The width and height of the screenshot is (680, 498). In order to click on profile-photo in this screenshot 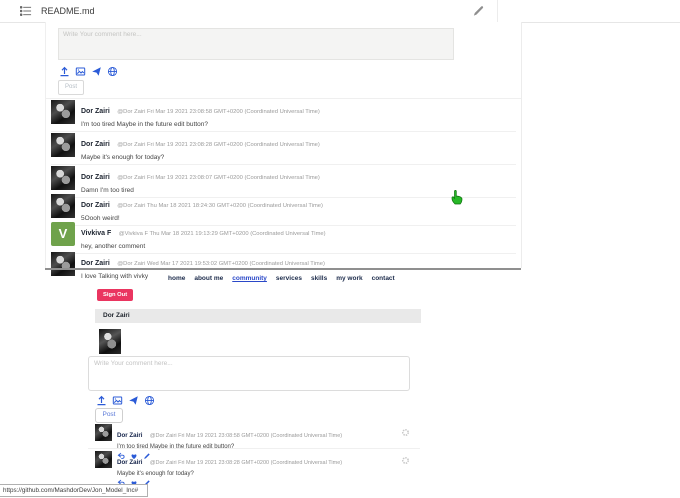, I will do `click(110, 341)`.